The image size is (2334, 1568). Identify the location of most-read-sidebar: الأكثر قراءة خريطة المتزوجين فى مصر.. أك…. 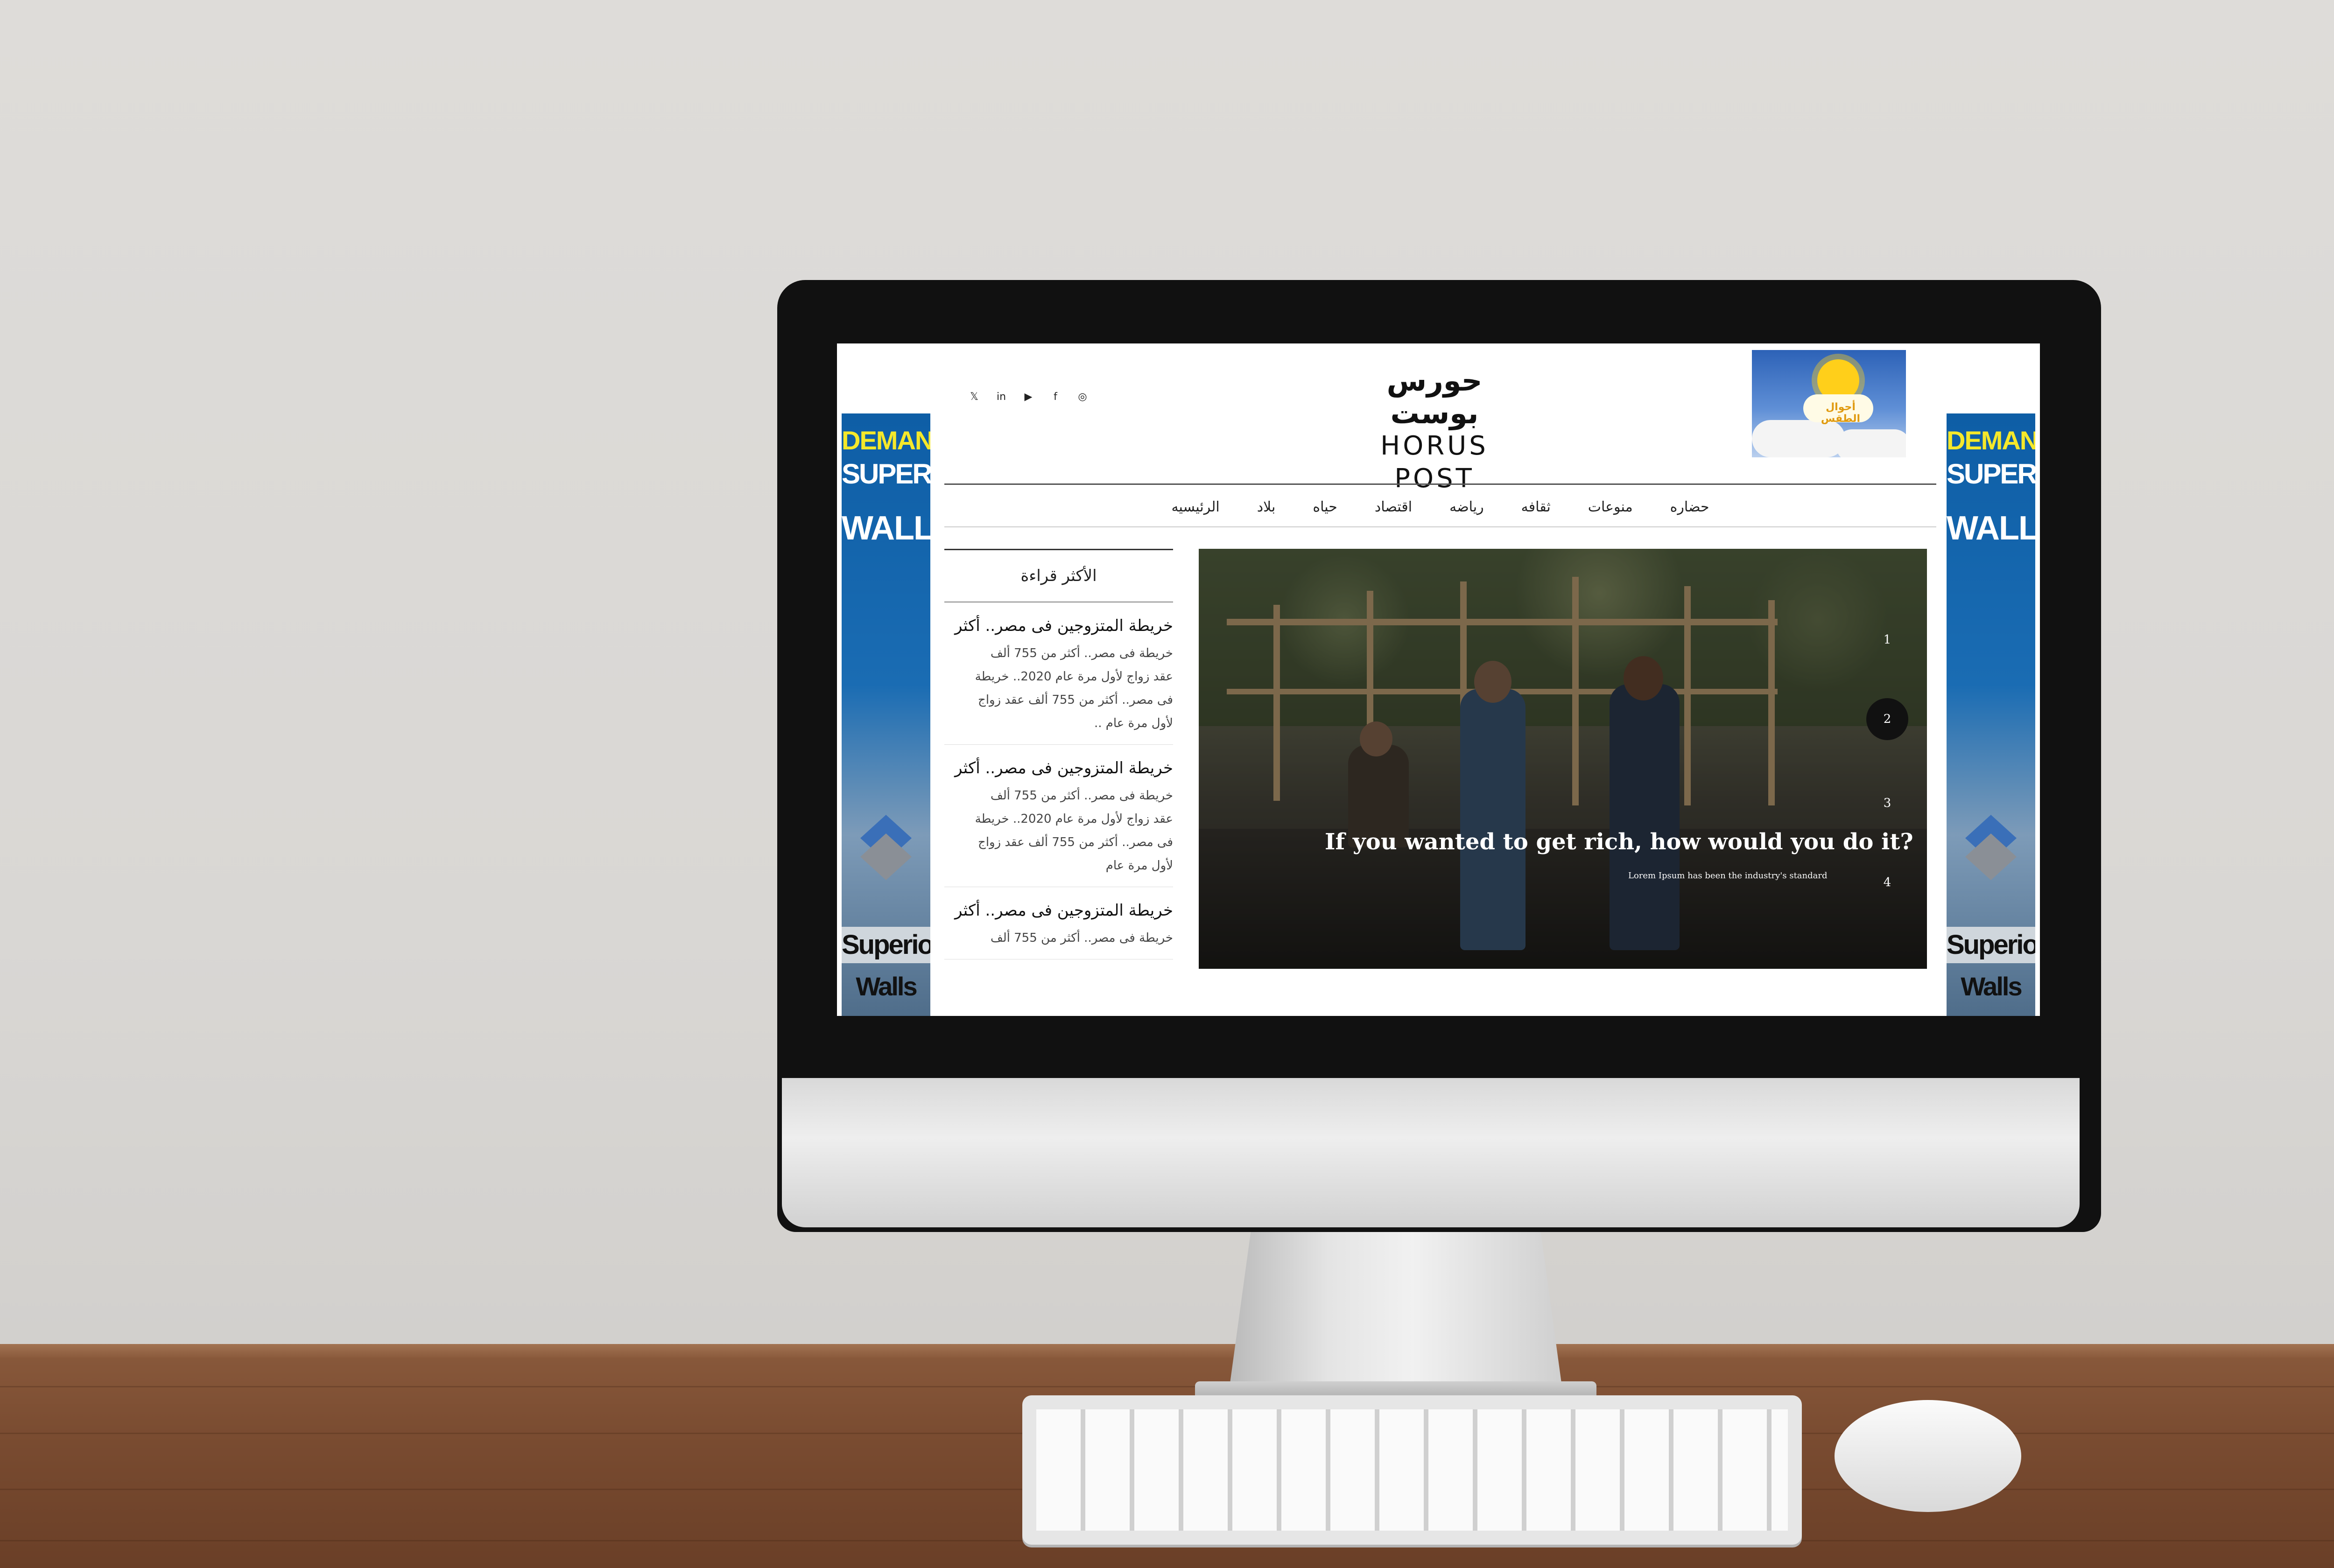
(1058, 782).